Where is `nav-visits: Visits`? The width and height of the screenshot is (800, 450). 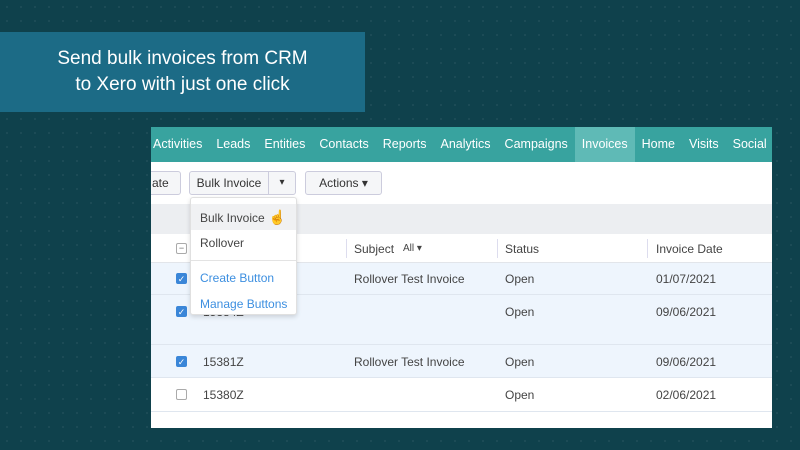
nav-visits: Visits is located at coordinates (704, 144).